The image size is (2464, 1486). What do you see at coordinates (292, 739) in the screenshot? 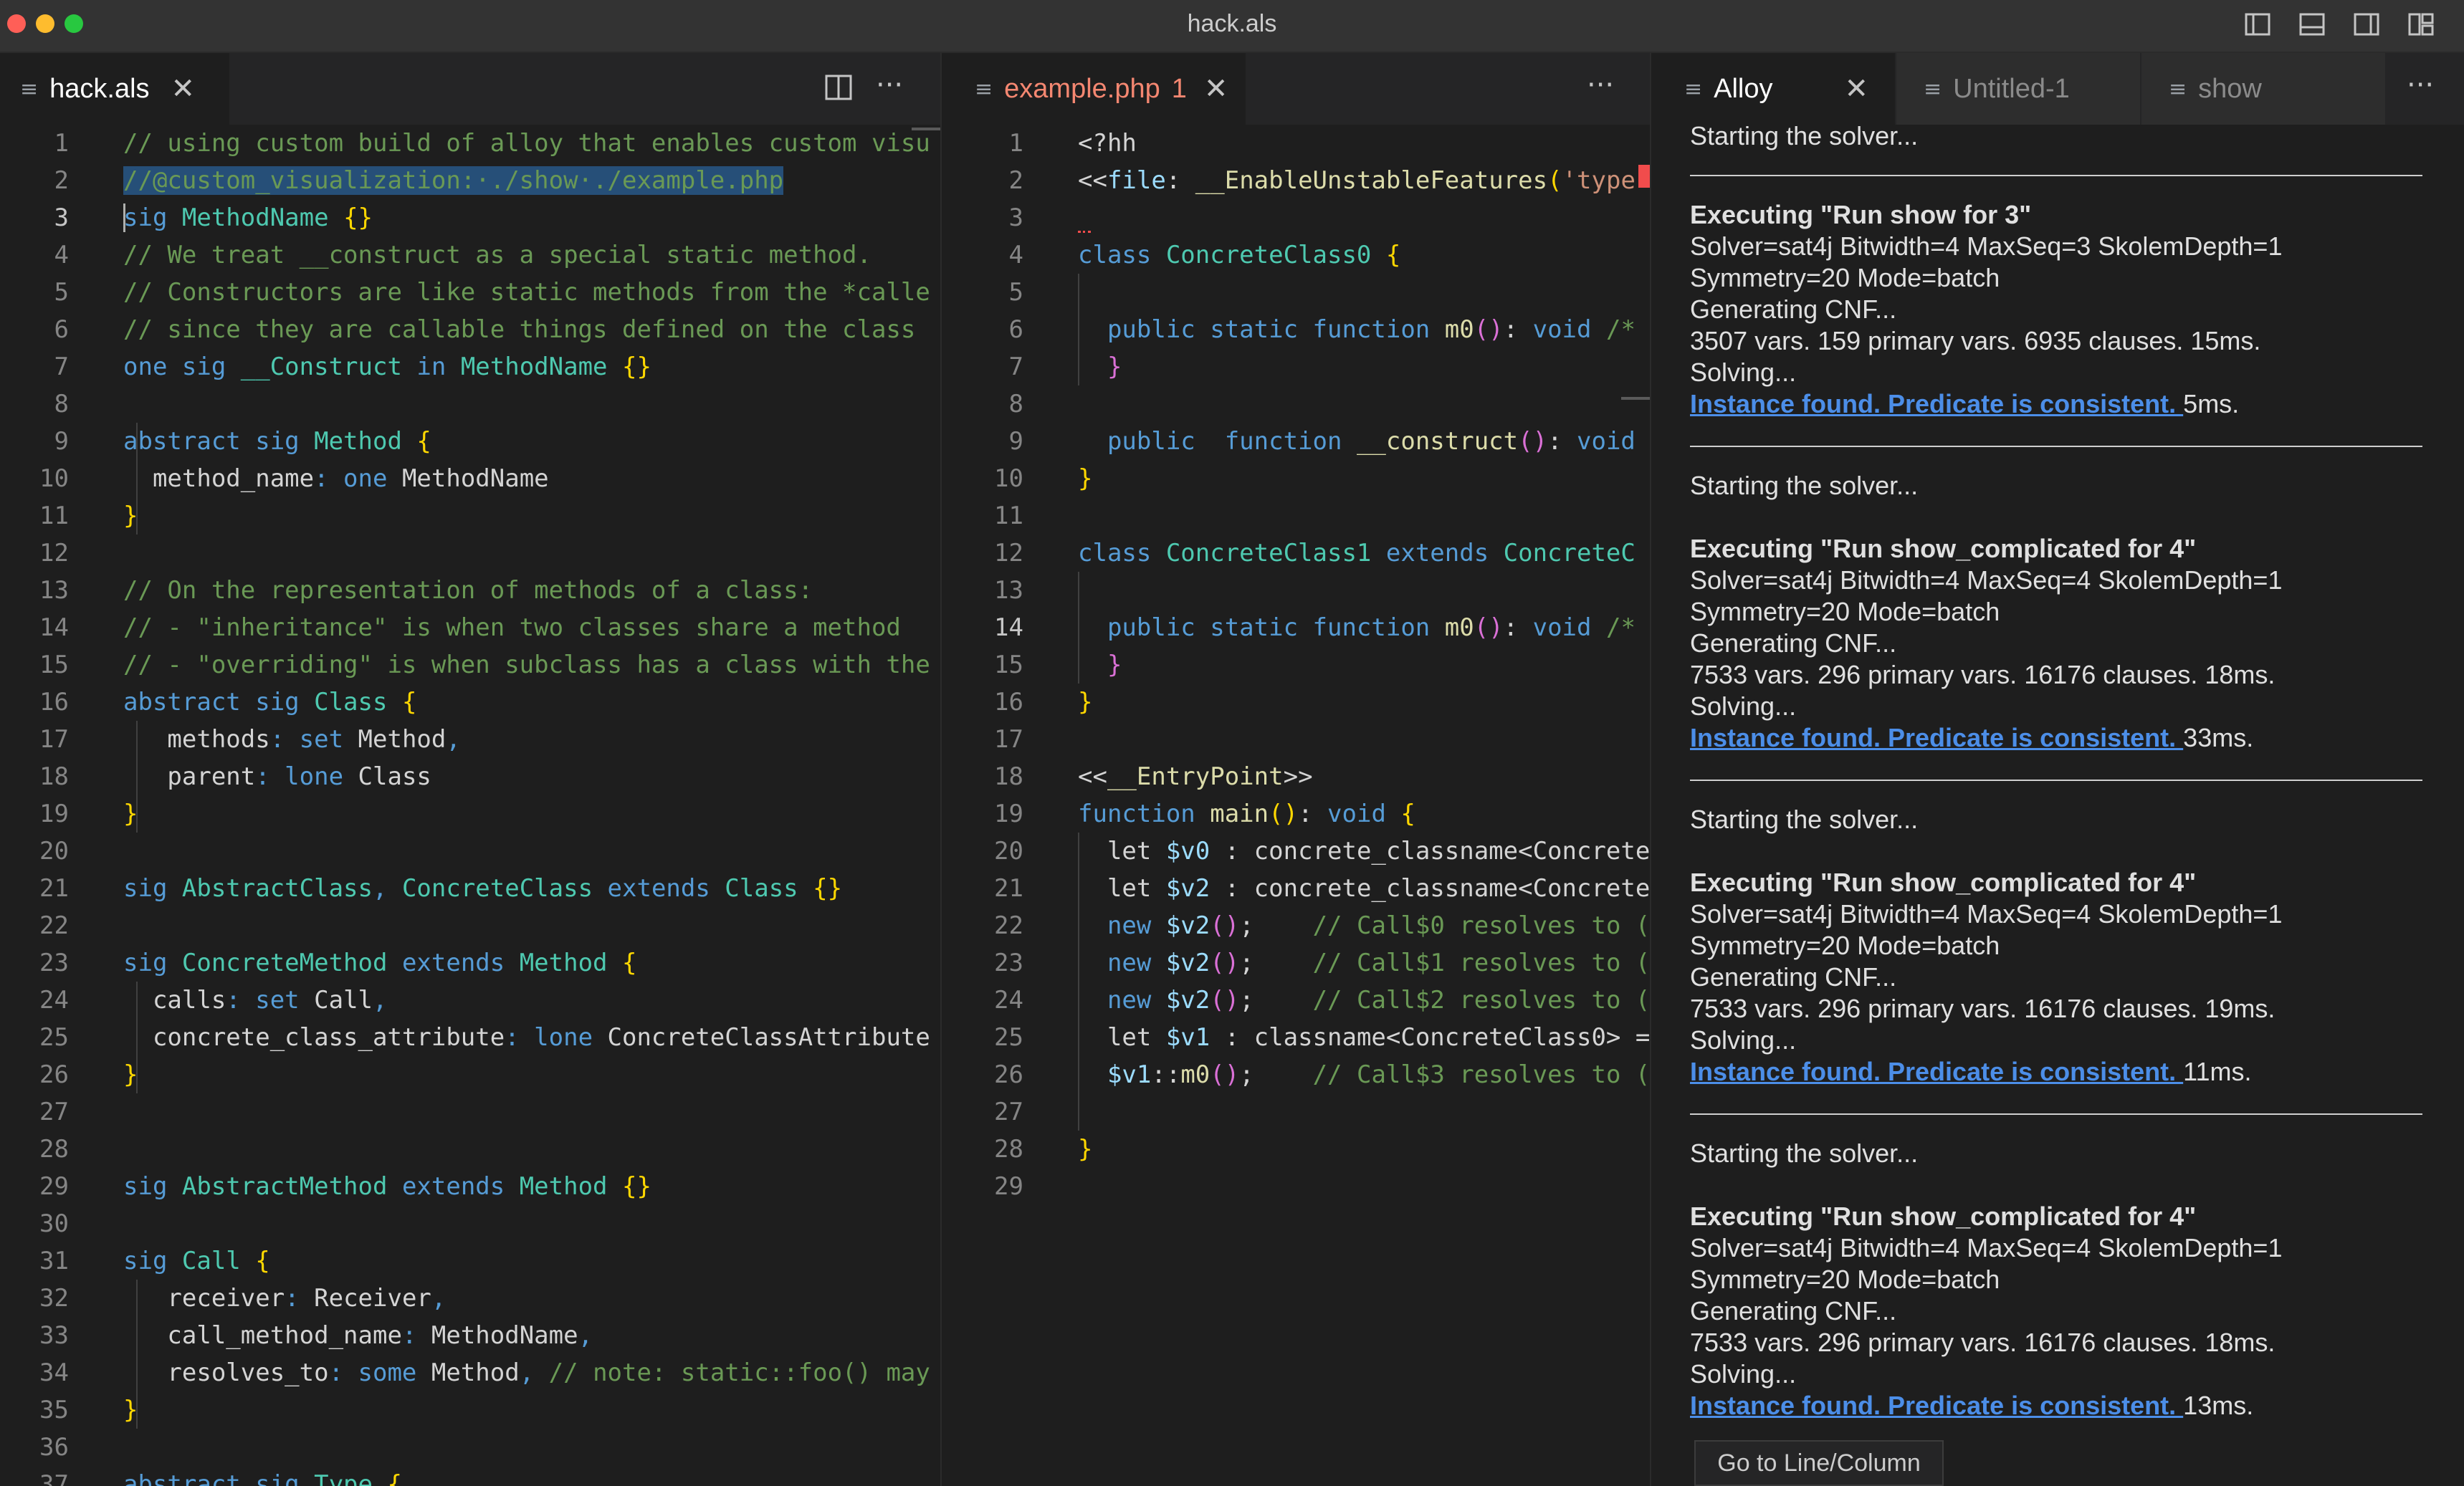
I see `code-line: methods: set Method,` at bounding box center [292, 739].